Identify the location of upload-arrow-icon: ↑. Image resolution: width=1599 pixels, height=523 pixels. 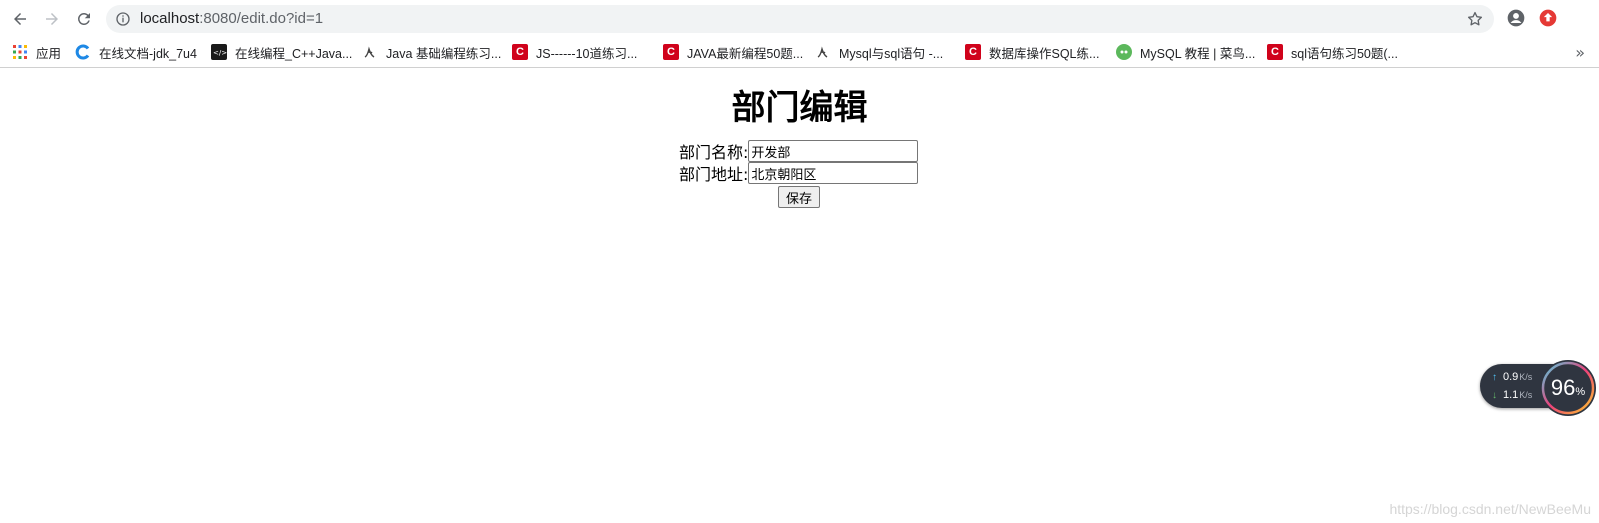
(1494, 377).